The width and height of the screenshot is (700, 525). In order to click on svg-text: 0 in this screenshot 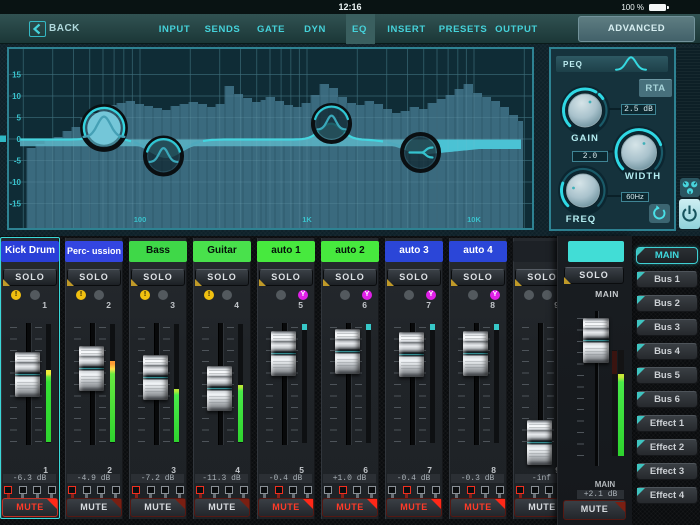, I will do `click(19, 139)`.